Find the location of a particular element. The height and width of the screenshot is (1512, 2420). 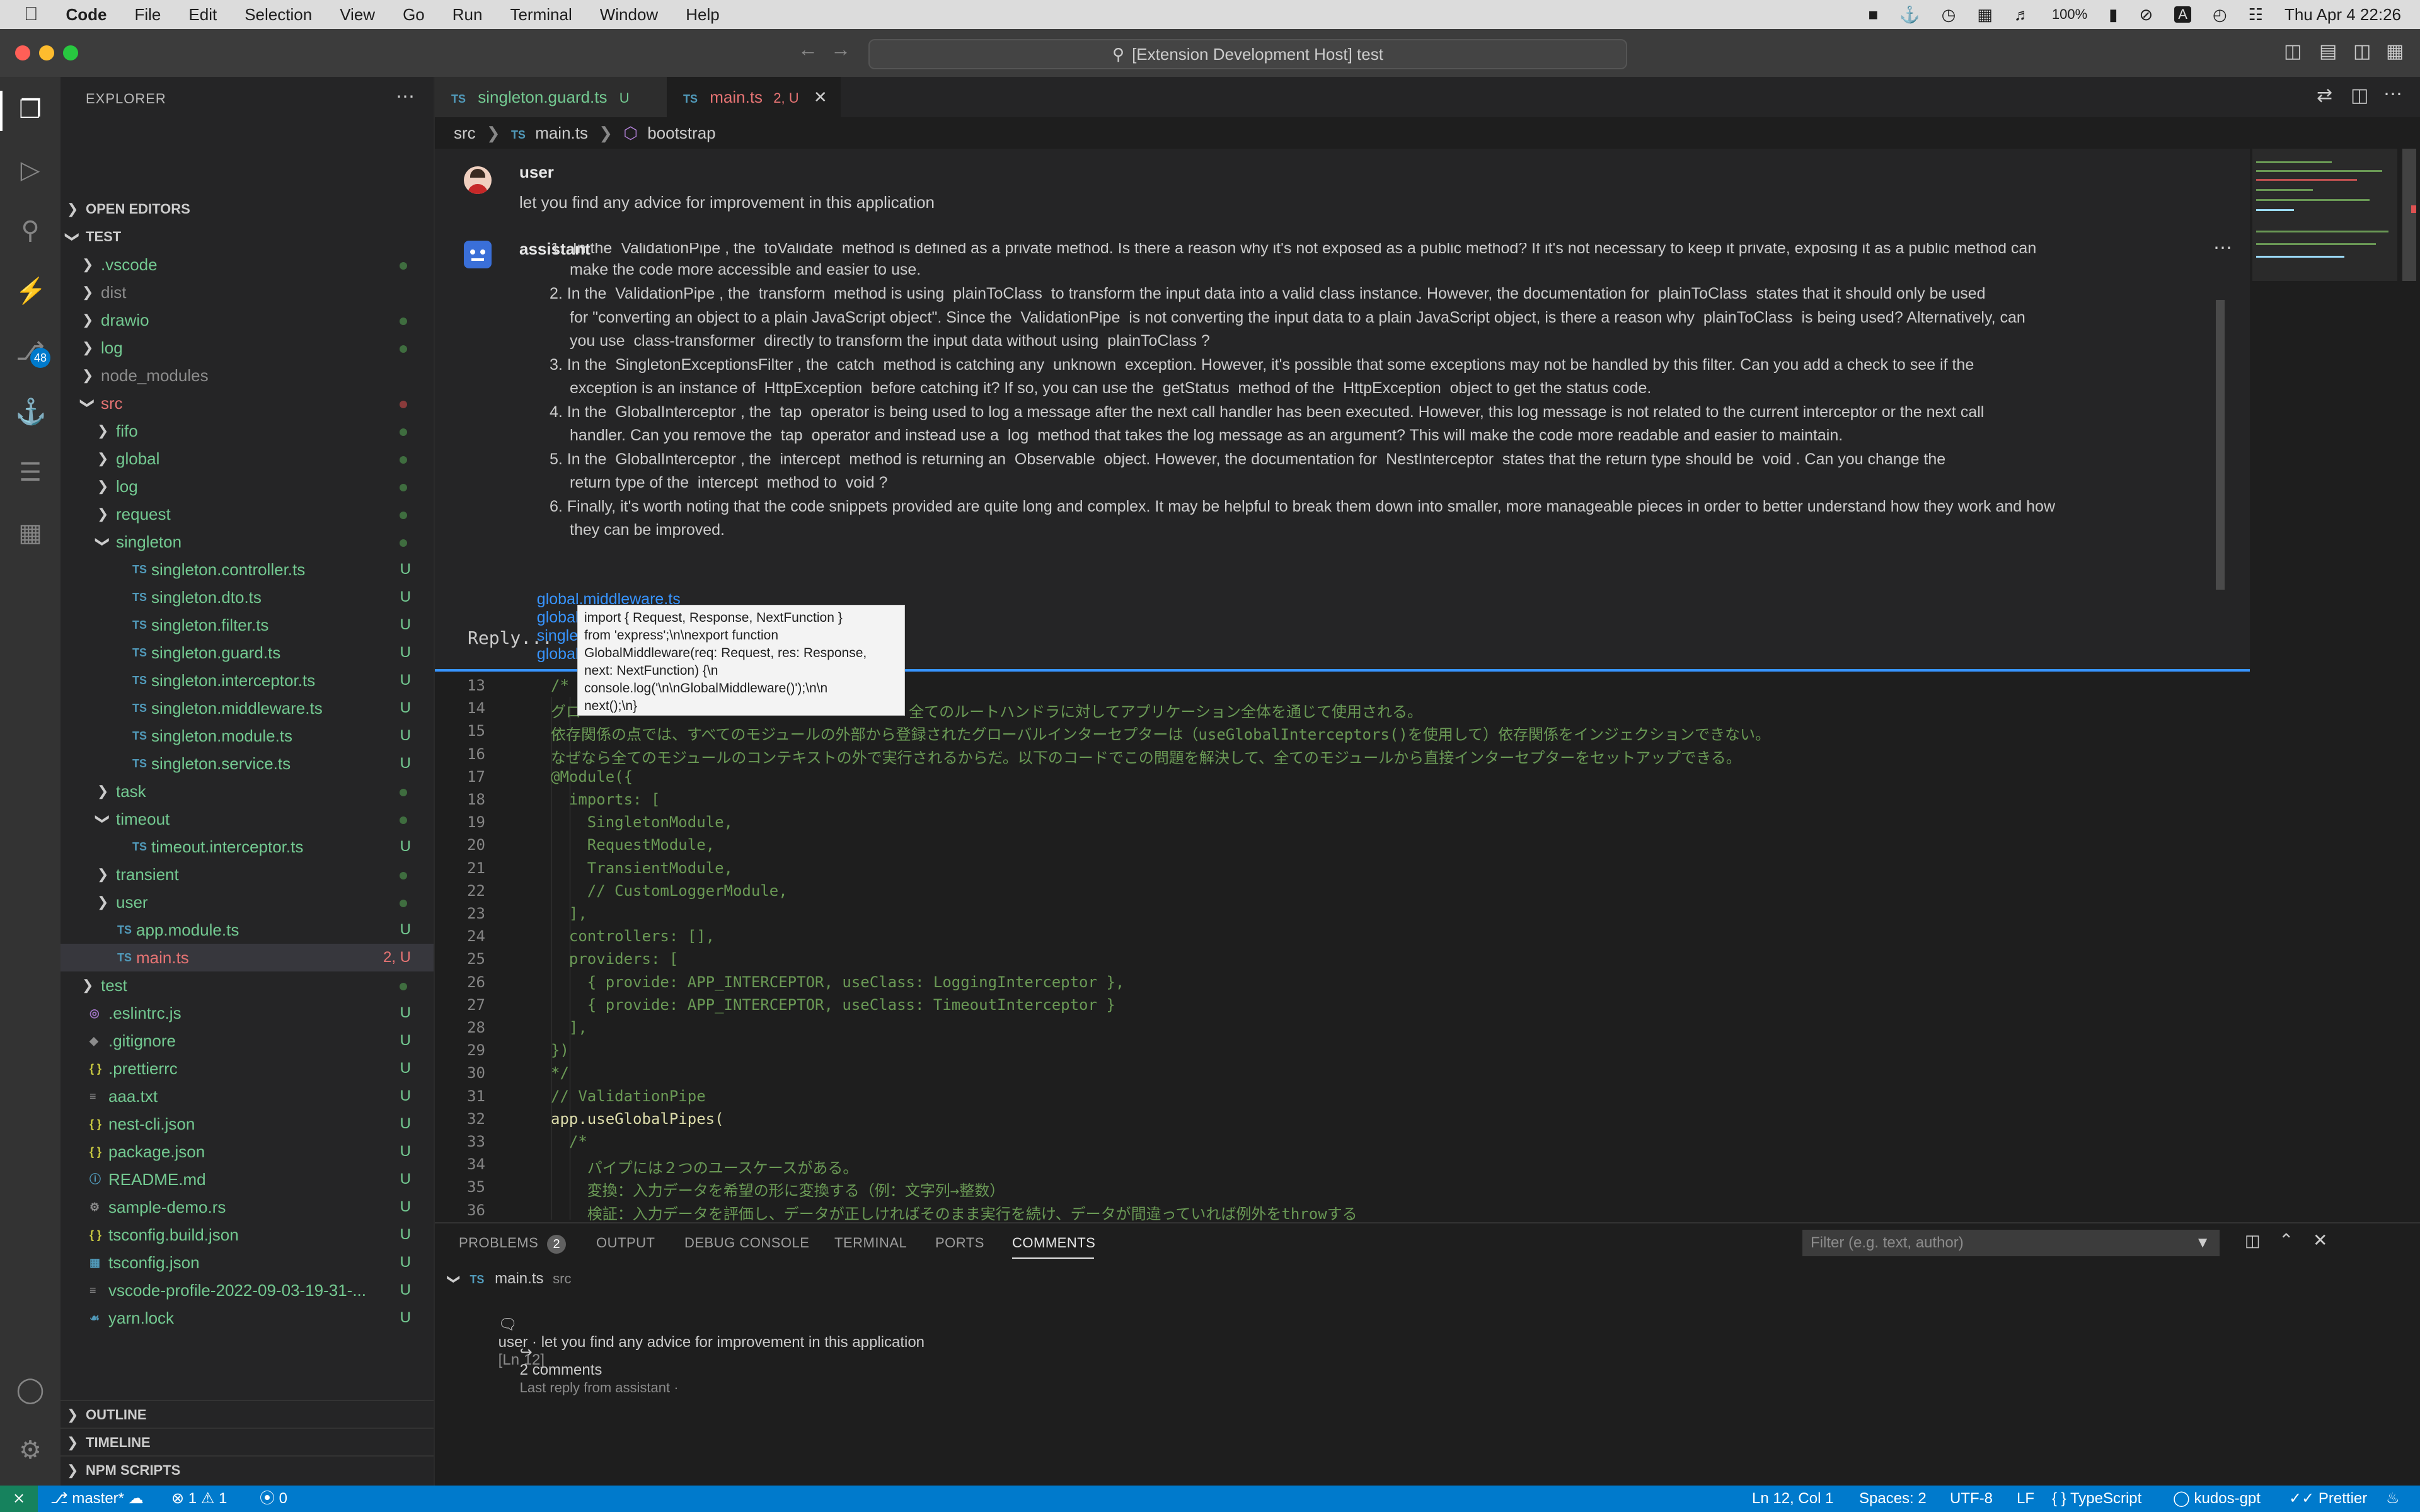

menubar-clock: Thu Apr 4 22:26 is located at coordinates (2343, 15).